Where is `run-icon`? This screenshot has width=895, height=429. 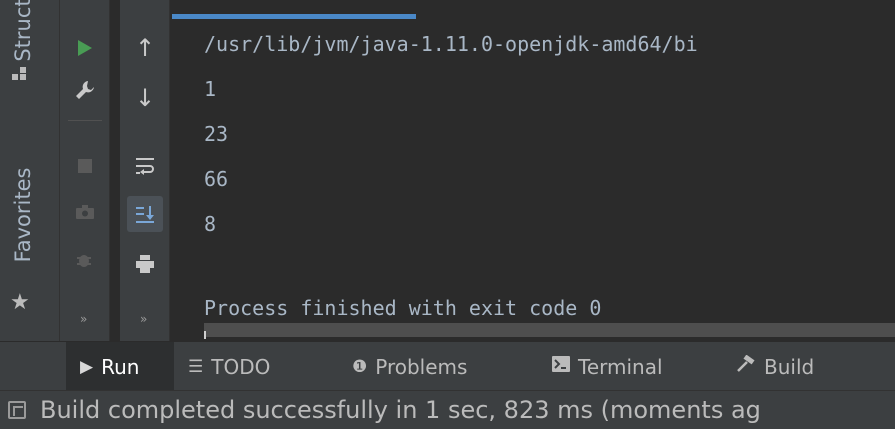 run-icon is located at coordinates (85, 48).